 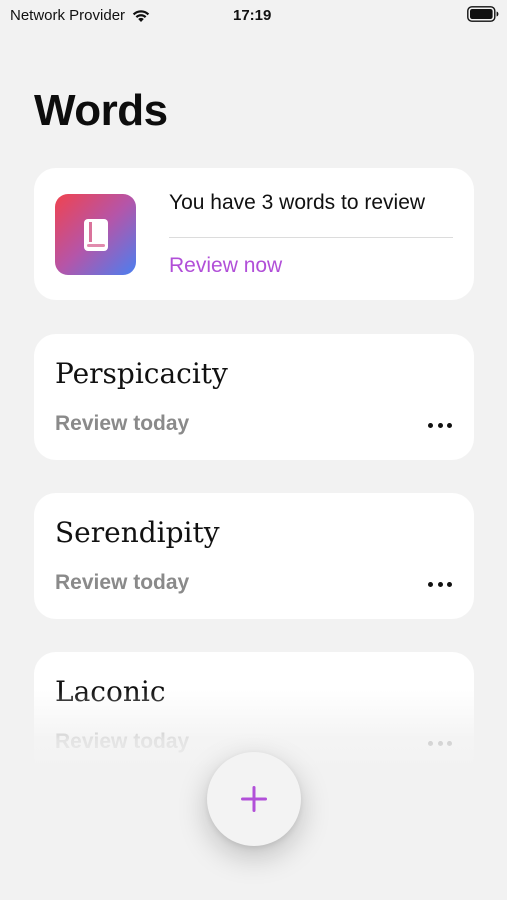 I want to click on word-card: Perspicacity Review today, so click(x=254, y=397).